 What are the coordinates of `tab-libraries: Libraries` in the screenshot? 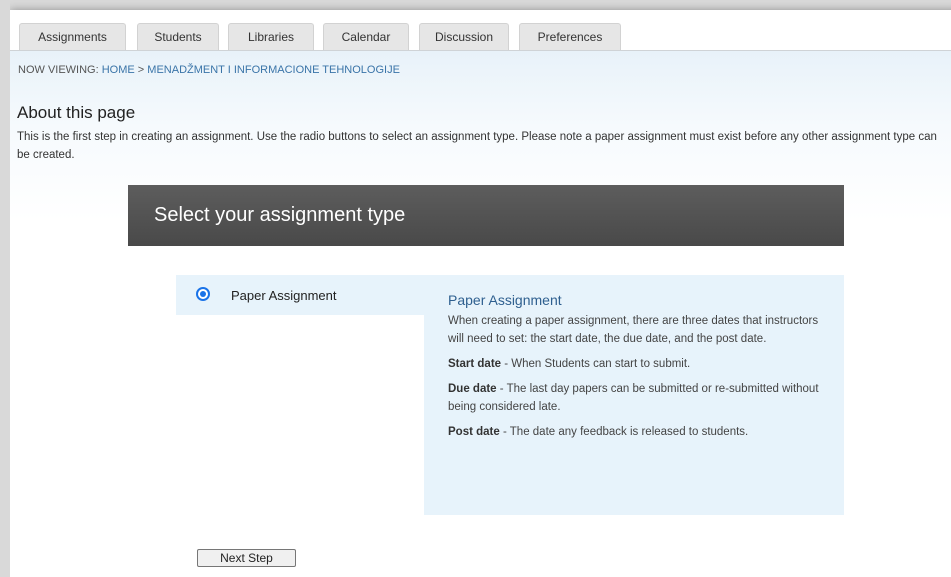 It's located at (271, 36).